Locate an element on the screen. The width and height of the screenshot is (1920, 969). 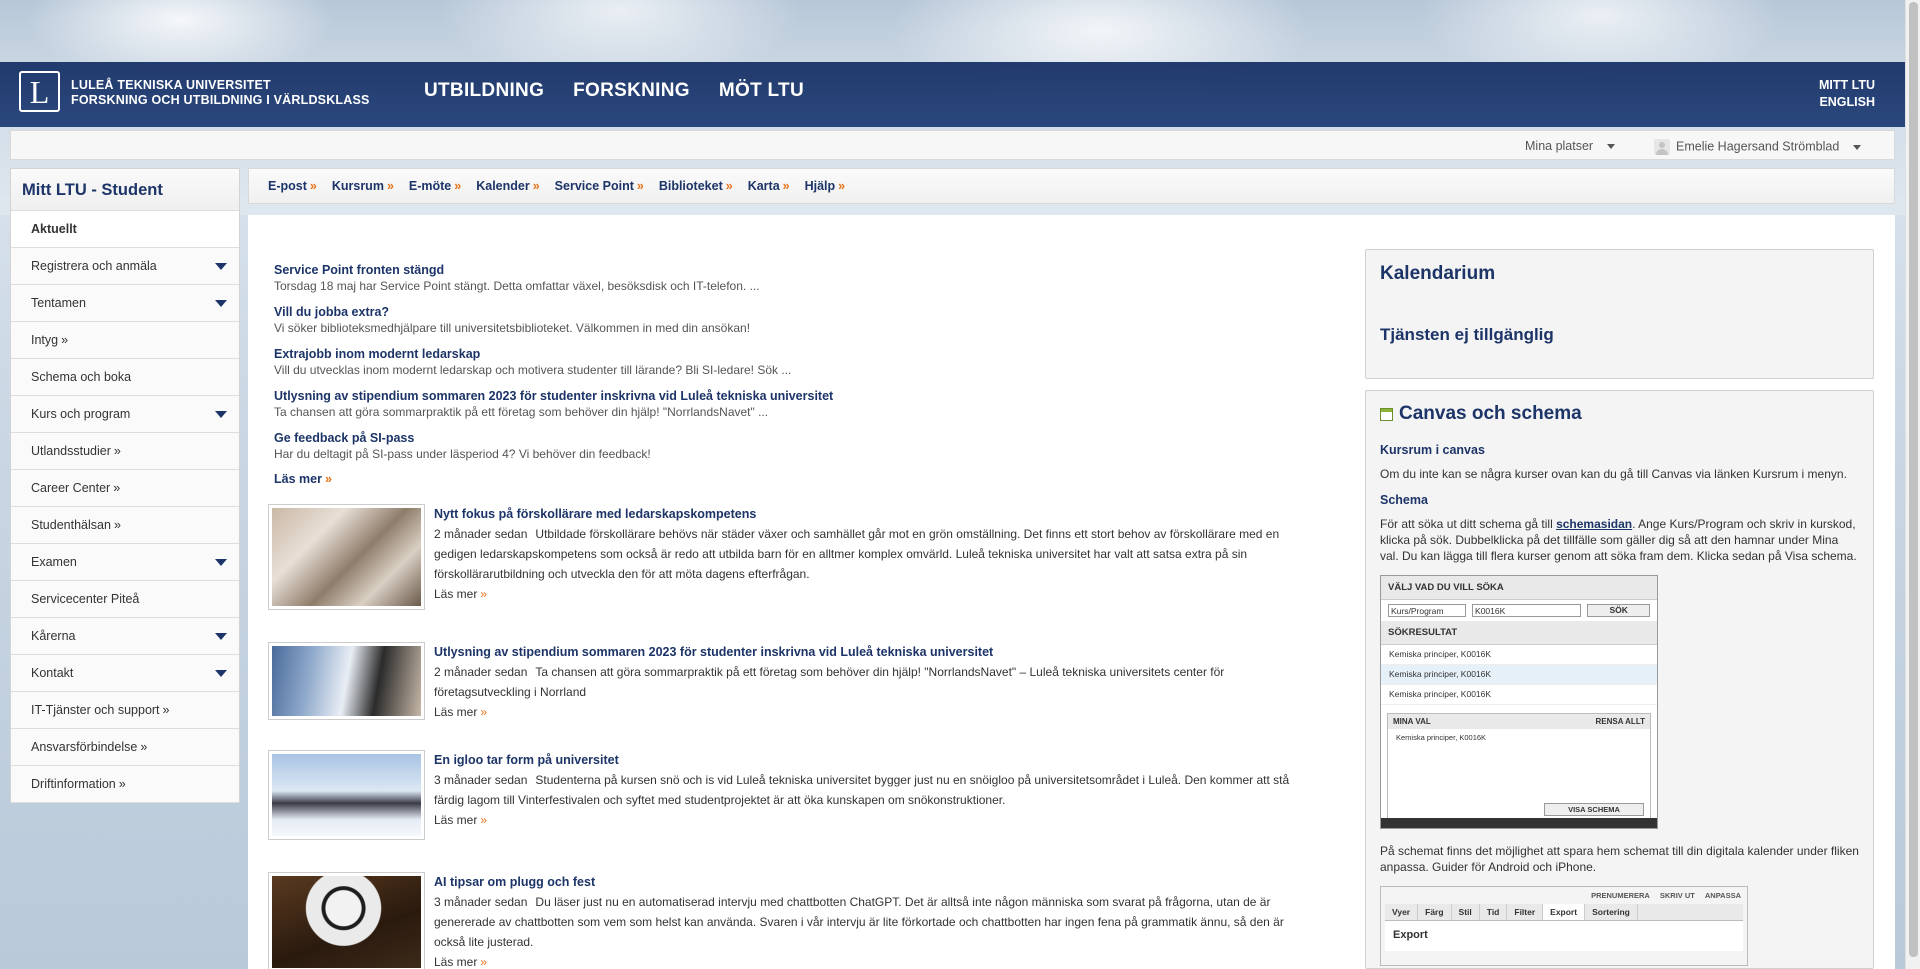
sidebar-item-examen: Examen is located at coordinates (125, 562).